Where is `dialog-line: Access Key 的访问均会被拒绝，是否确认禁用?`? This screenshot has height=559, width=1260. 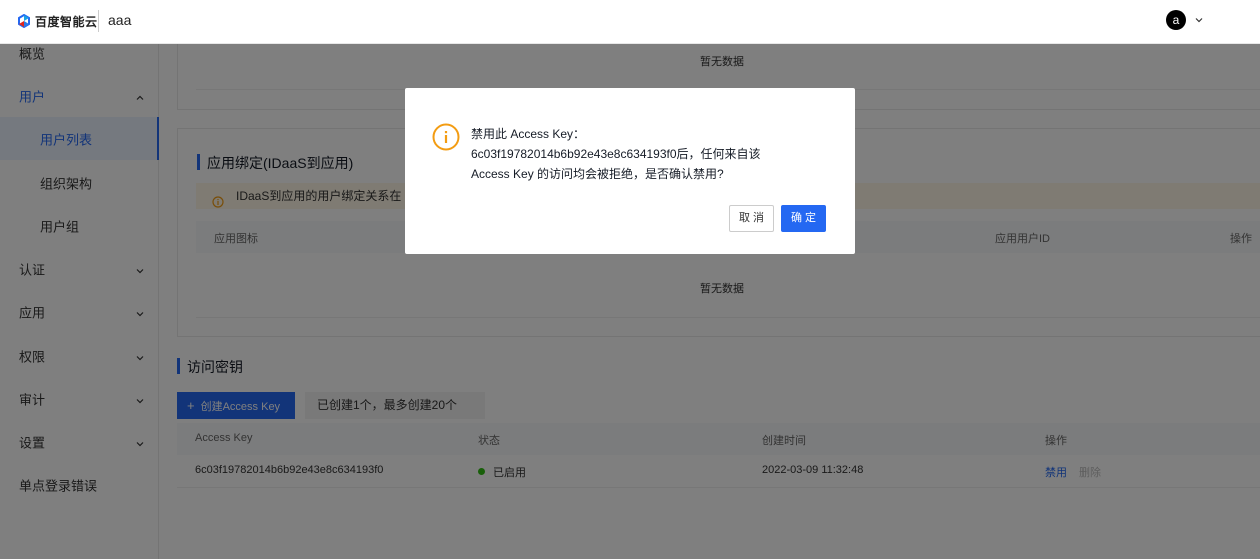
dialog-line: Access Key 的访问均会被拒绝，是否确认禁用? is located at coordinates (597, 174).